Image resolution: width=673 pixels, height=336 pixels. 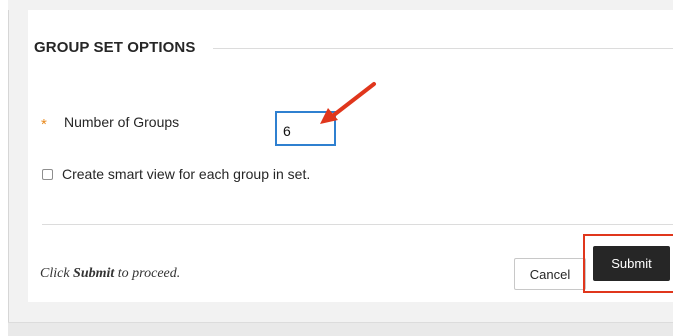 I want to click on smart-view-label: Create smart view for each group in set., so click(x=186, y=174).